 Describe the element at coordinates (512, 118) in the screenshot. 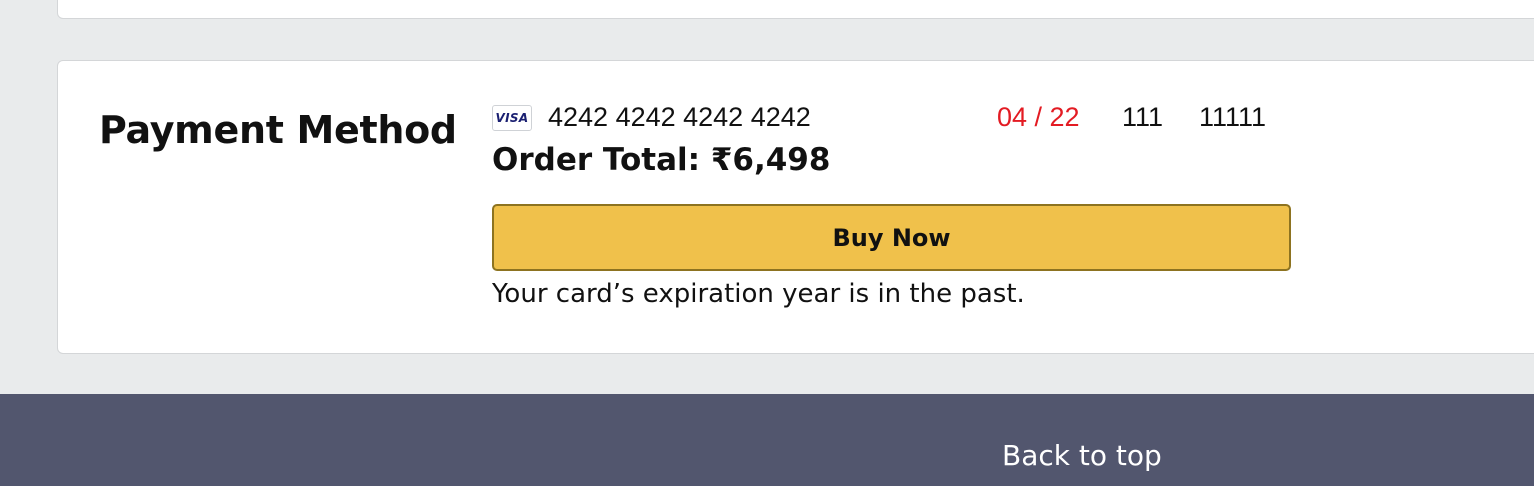

I see `visa-icon: VISA` at that location.